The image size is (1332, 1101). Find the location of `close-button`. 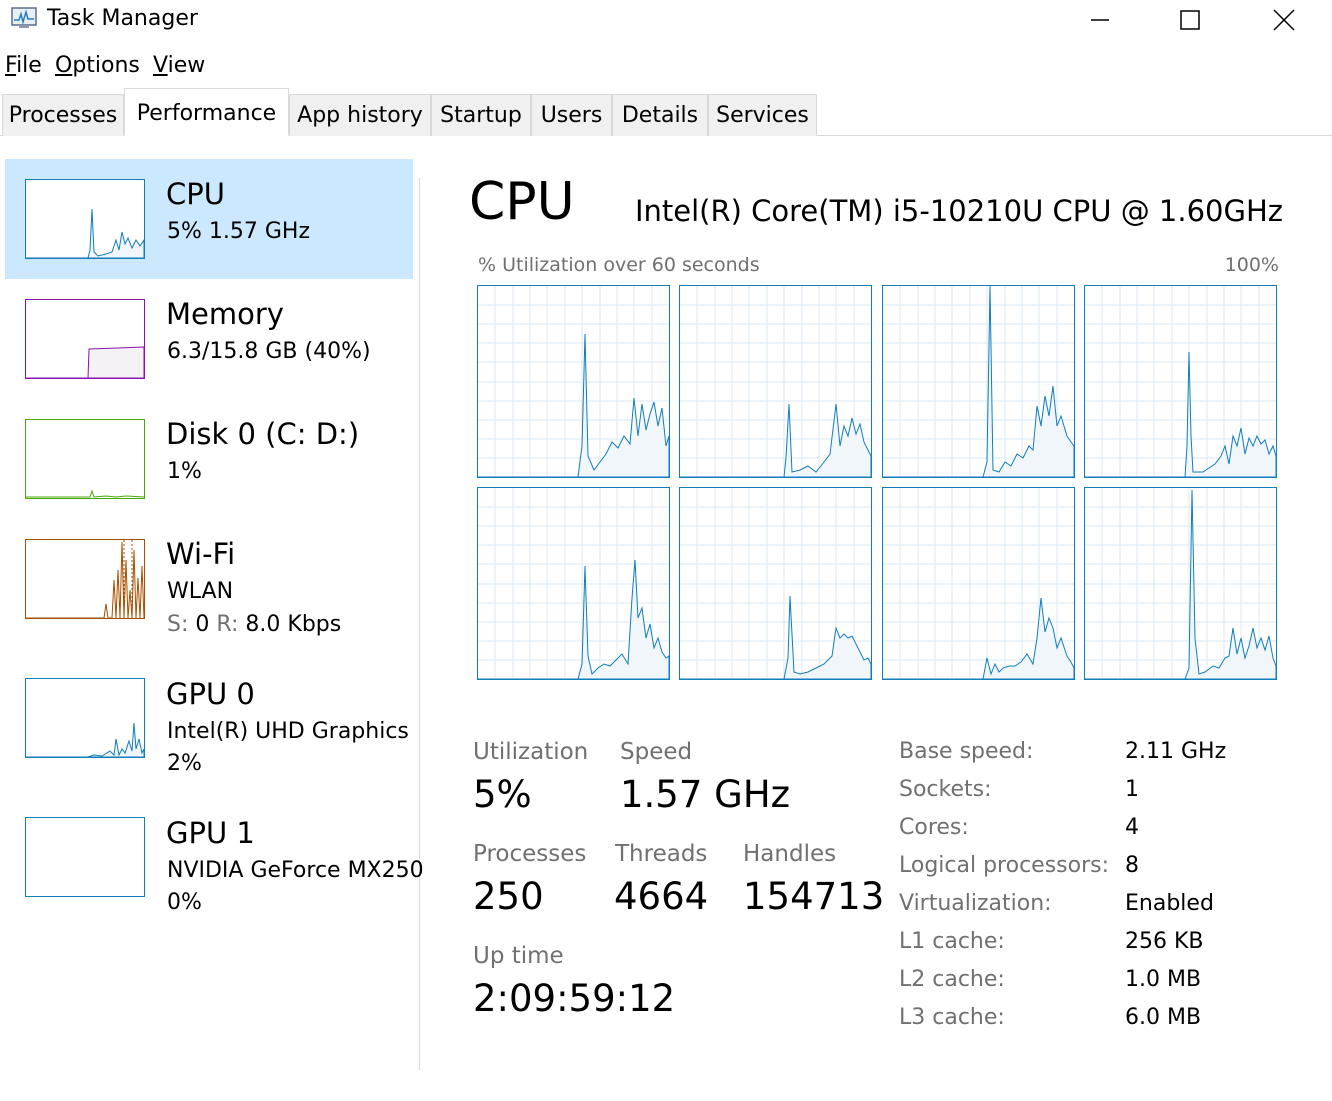

close-button is located at coordinates (1284, 20).